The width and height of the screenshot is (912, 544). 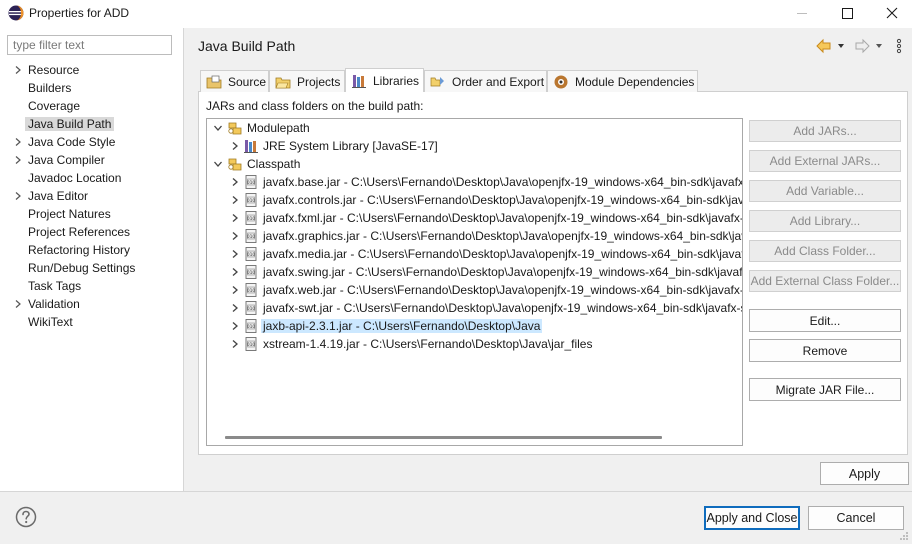 I want to click on sidebar-item: Run/Debug Settings, so click(x=91, y=268).